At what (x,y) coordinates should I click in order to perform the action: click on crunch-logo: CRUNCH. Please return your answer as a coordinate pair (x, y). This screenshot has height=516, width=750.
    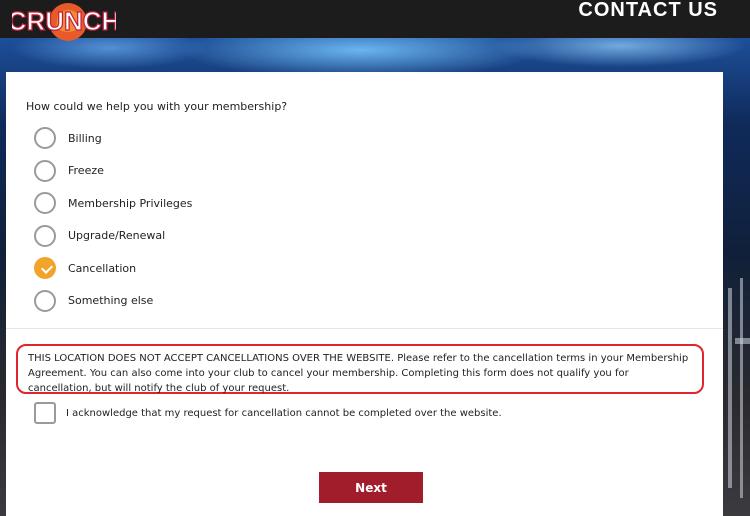
    Looking at the image, I should click on (64, 25).